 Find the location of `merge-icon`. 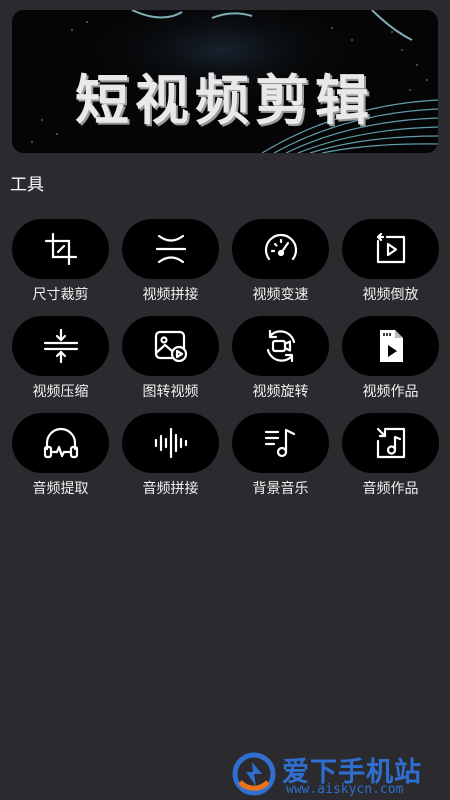

merge-icon is located at coordinates (170, 249).